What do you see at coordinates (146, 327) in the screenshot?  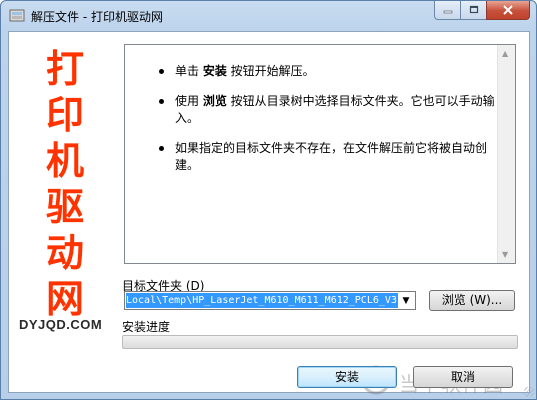 I see `progress-label: 安装进度` at bounding box center [146, 327].